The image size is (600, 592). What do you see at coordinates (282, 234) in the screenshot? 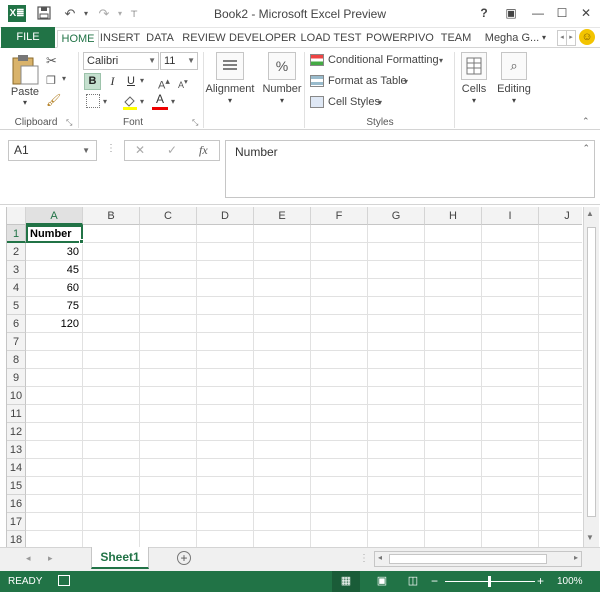
I see `cell-E1` at bounding box center [282, 234].